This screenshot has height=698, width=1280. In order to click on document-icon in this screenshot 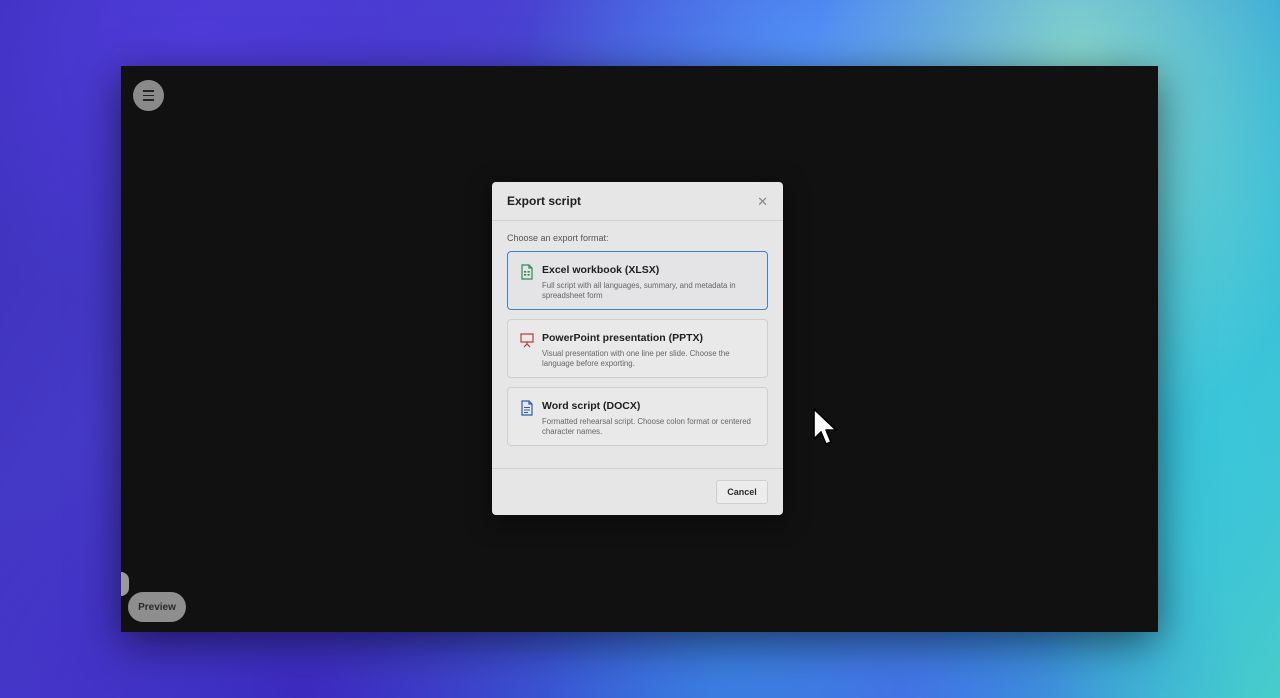, I will do `click(527, 408)`.